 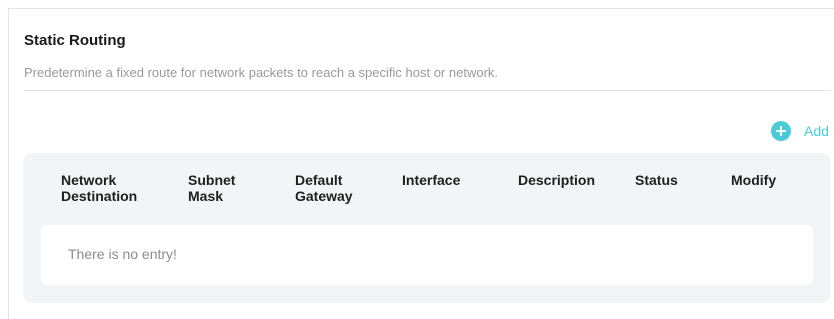 I want to click on column-header-line: Network, so click(x=89, y=180).